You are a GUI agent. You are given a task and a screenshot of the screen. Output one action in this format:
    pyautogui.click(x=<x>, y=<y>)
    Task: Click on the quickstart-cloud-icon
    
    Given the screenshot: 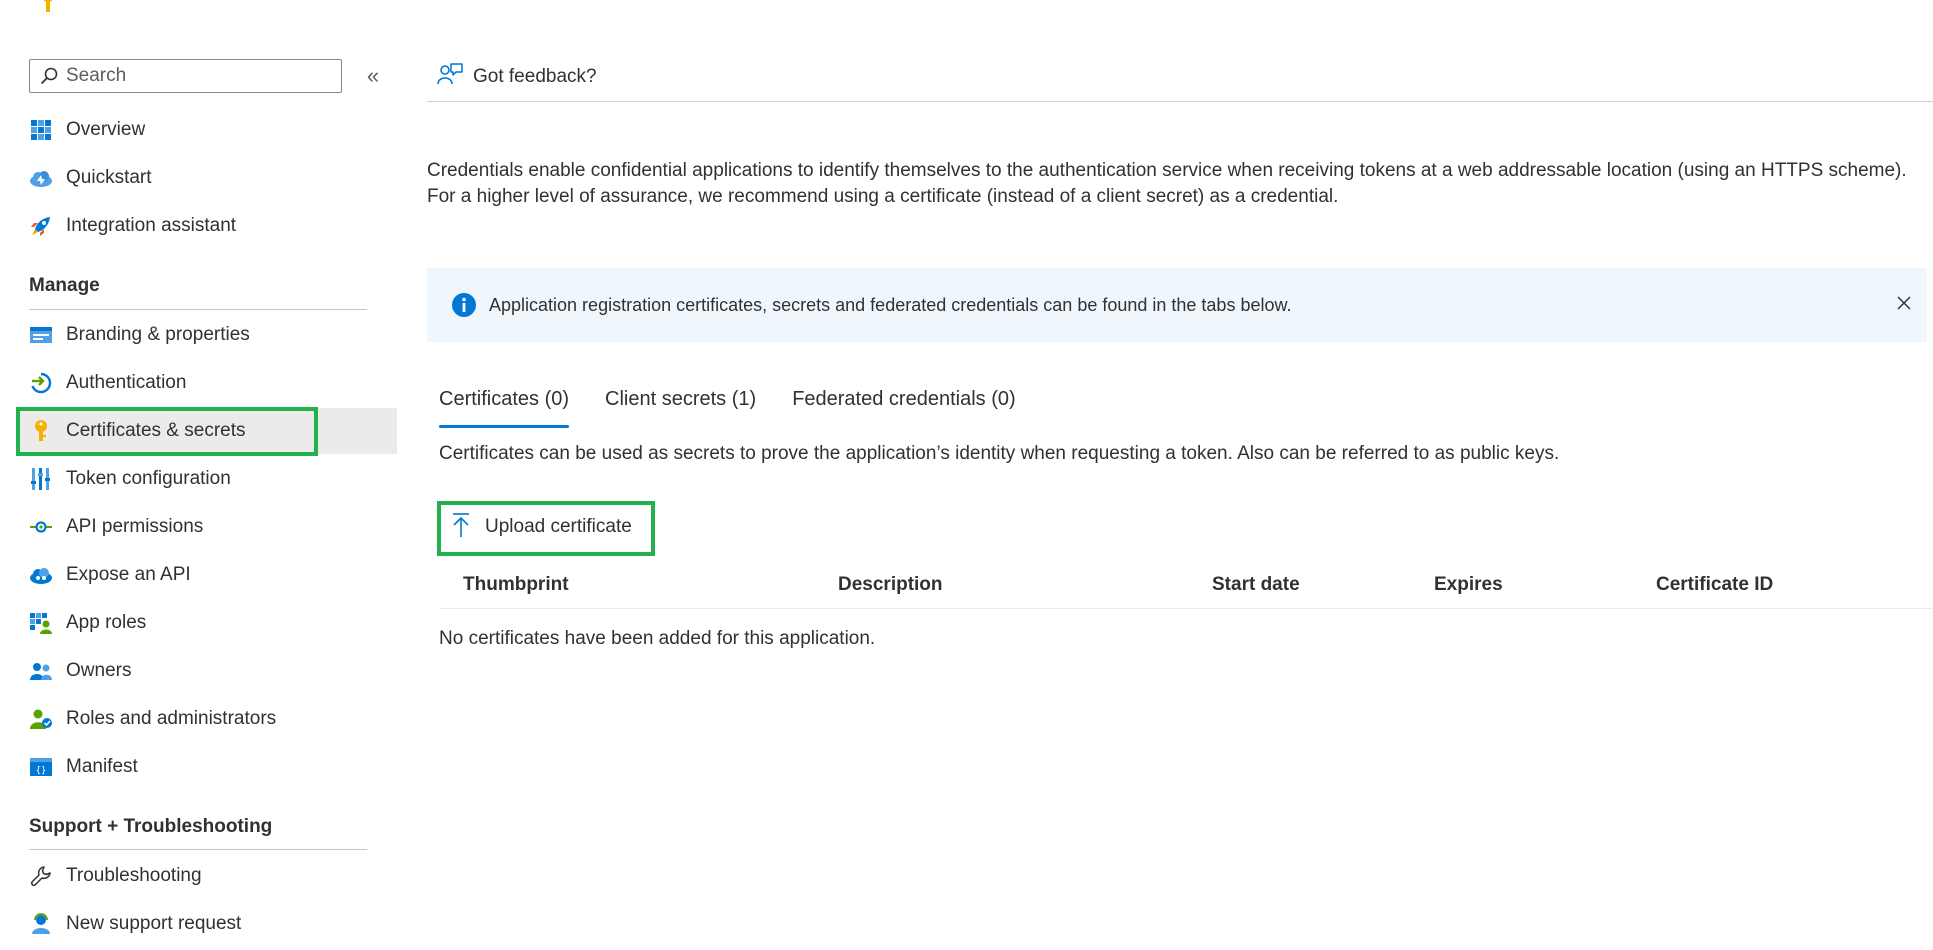 What is the action you would take?
    pyautogui.click(x=41, y=178)
    